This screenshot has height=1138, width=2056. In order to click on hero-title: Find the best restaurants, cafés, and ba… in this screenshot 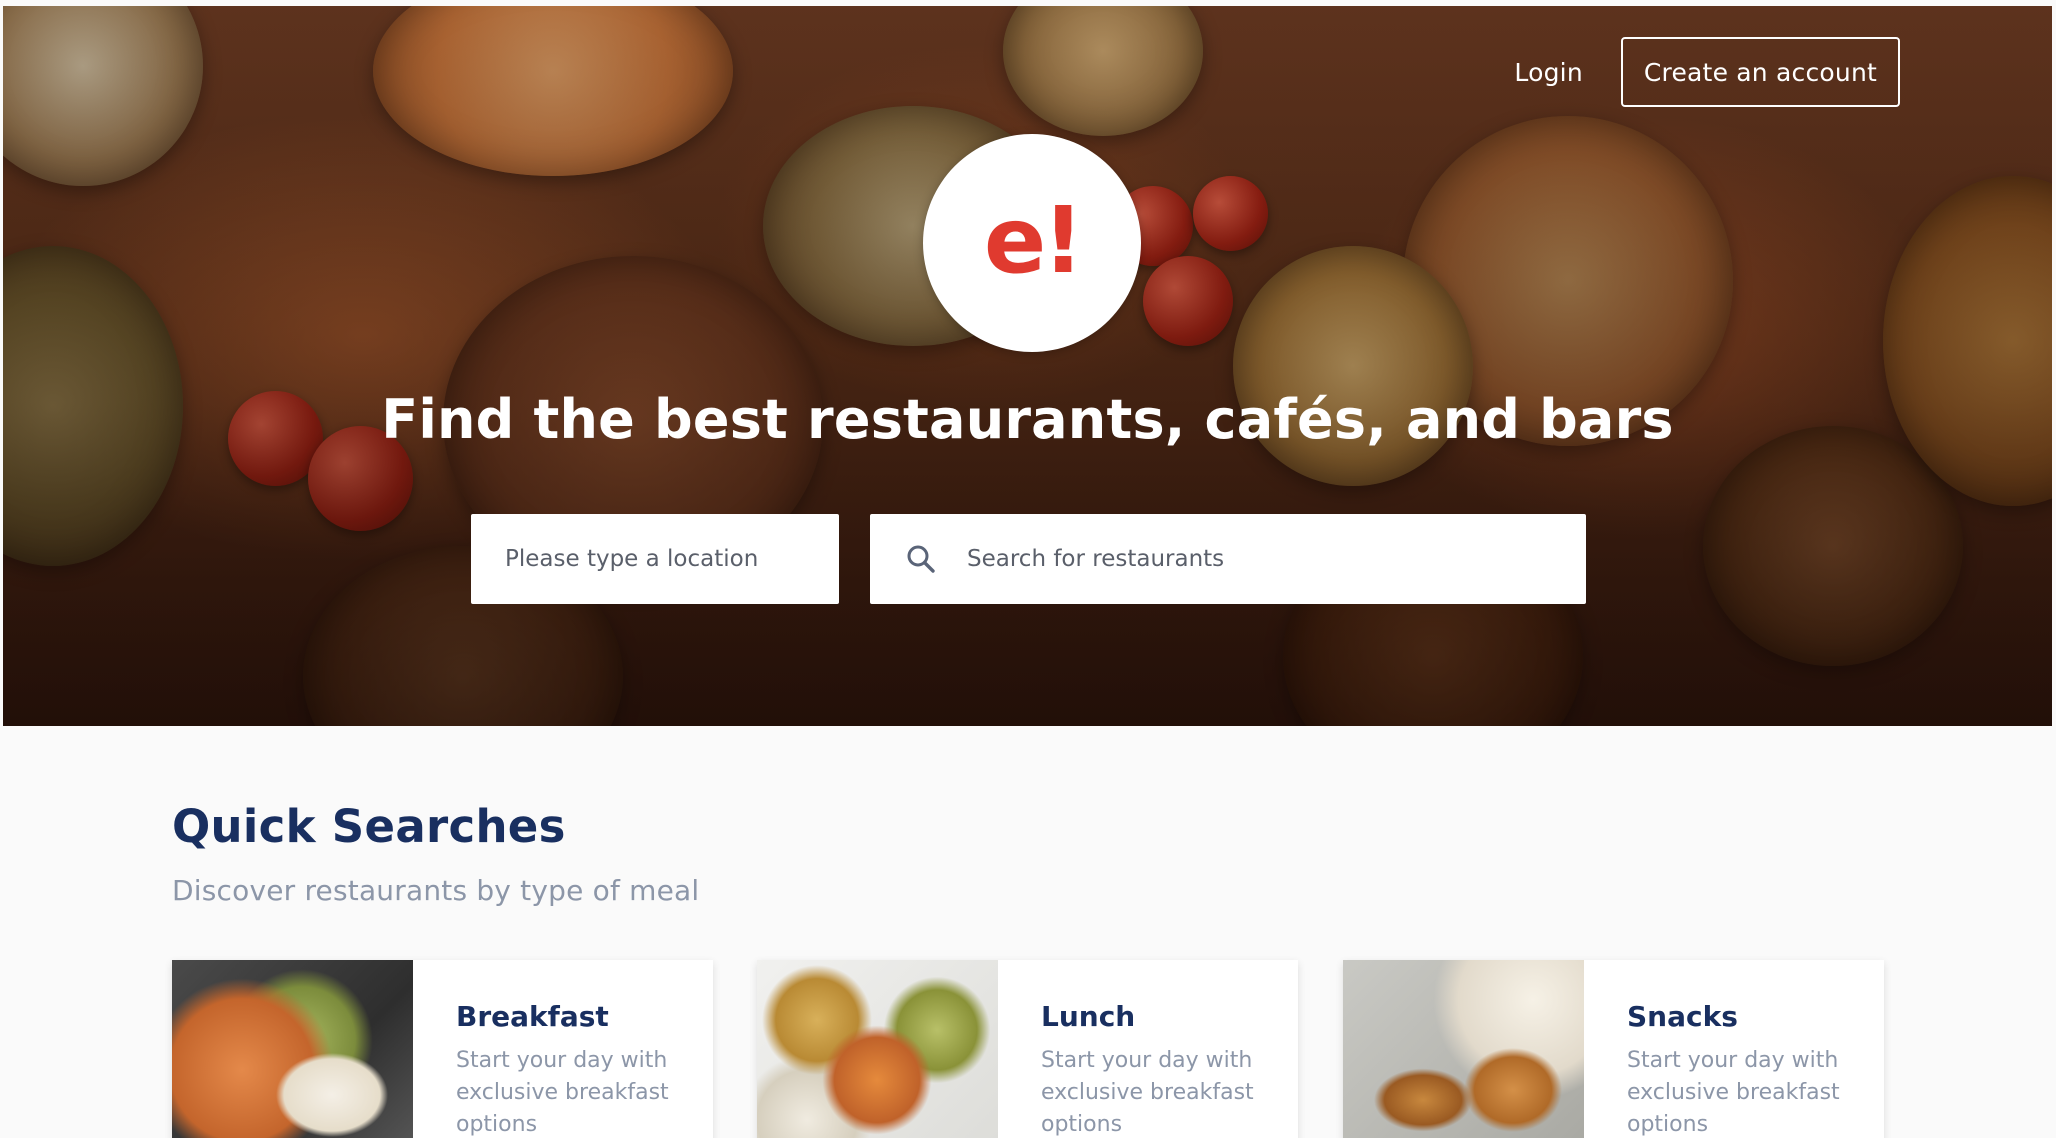, I will do `click(1027, 419)`.